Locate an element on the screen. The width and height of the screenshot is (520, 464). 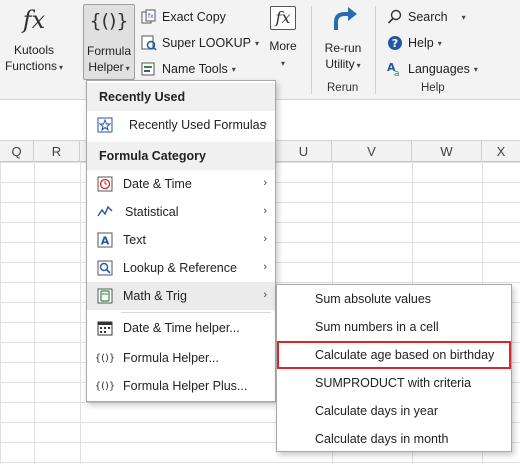
column-header: U is located at coordinates (304, 152).